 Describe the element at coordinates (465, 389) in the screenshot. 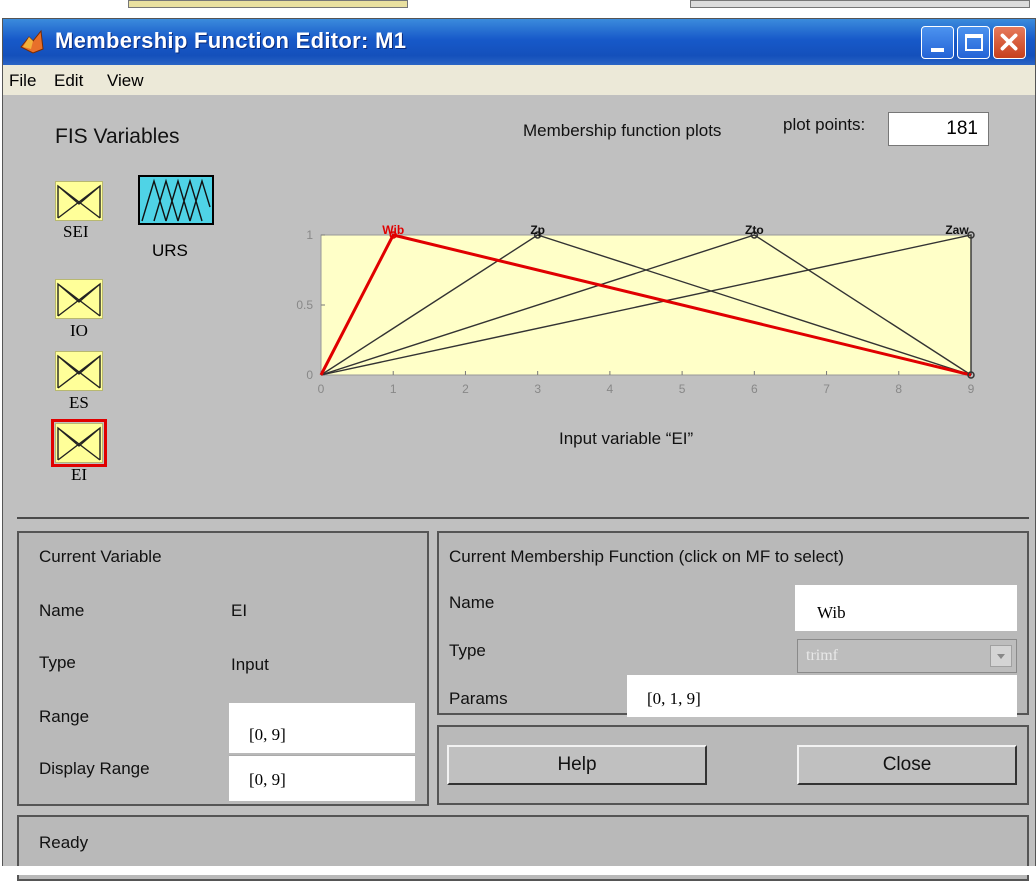

I see `x-tick-label: 2` at that location.